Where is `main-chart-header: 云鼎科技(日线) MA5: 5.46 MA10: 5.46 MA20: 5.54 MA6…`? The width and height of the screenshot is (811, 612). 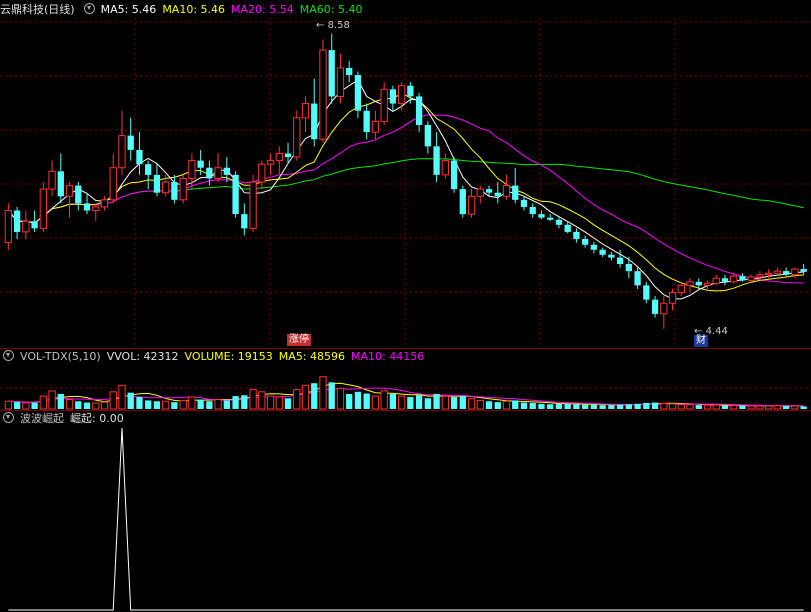
main-chart-header: 云鼎科技(日线) MA5: 5.46 MA10: 5.46 MA20: 5.54 MA6… is located at coordinates (184, 10).